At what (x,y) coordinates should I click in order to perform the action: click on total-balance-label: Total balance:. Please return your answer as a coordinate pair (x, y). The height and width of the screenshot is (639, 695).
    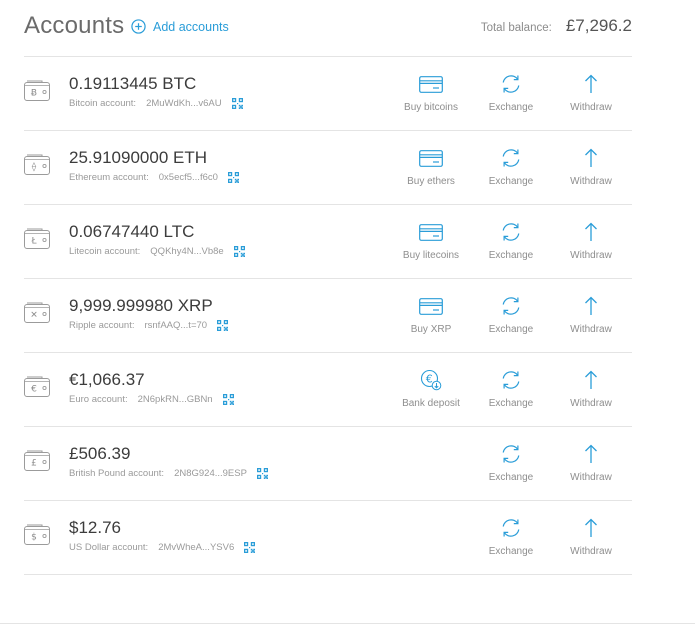
    Looking at the image, I should click on (516, 28).